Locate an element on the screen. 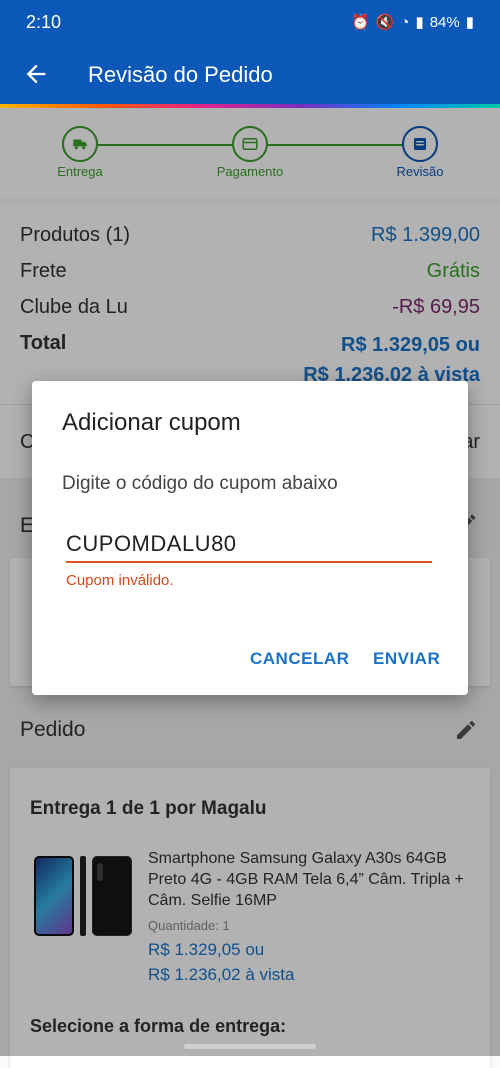 The width and height of the screenshot is (500, 1068). send-button: ENVIAR is located at coordinates (406, 659).